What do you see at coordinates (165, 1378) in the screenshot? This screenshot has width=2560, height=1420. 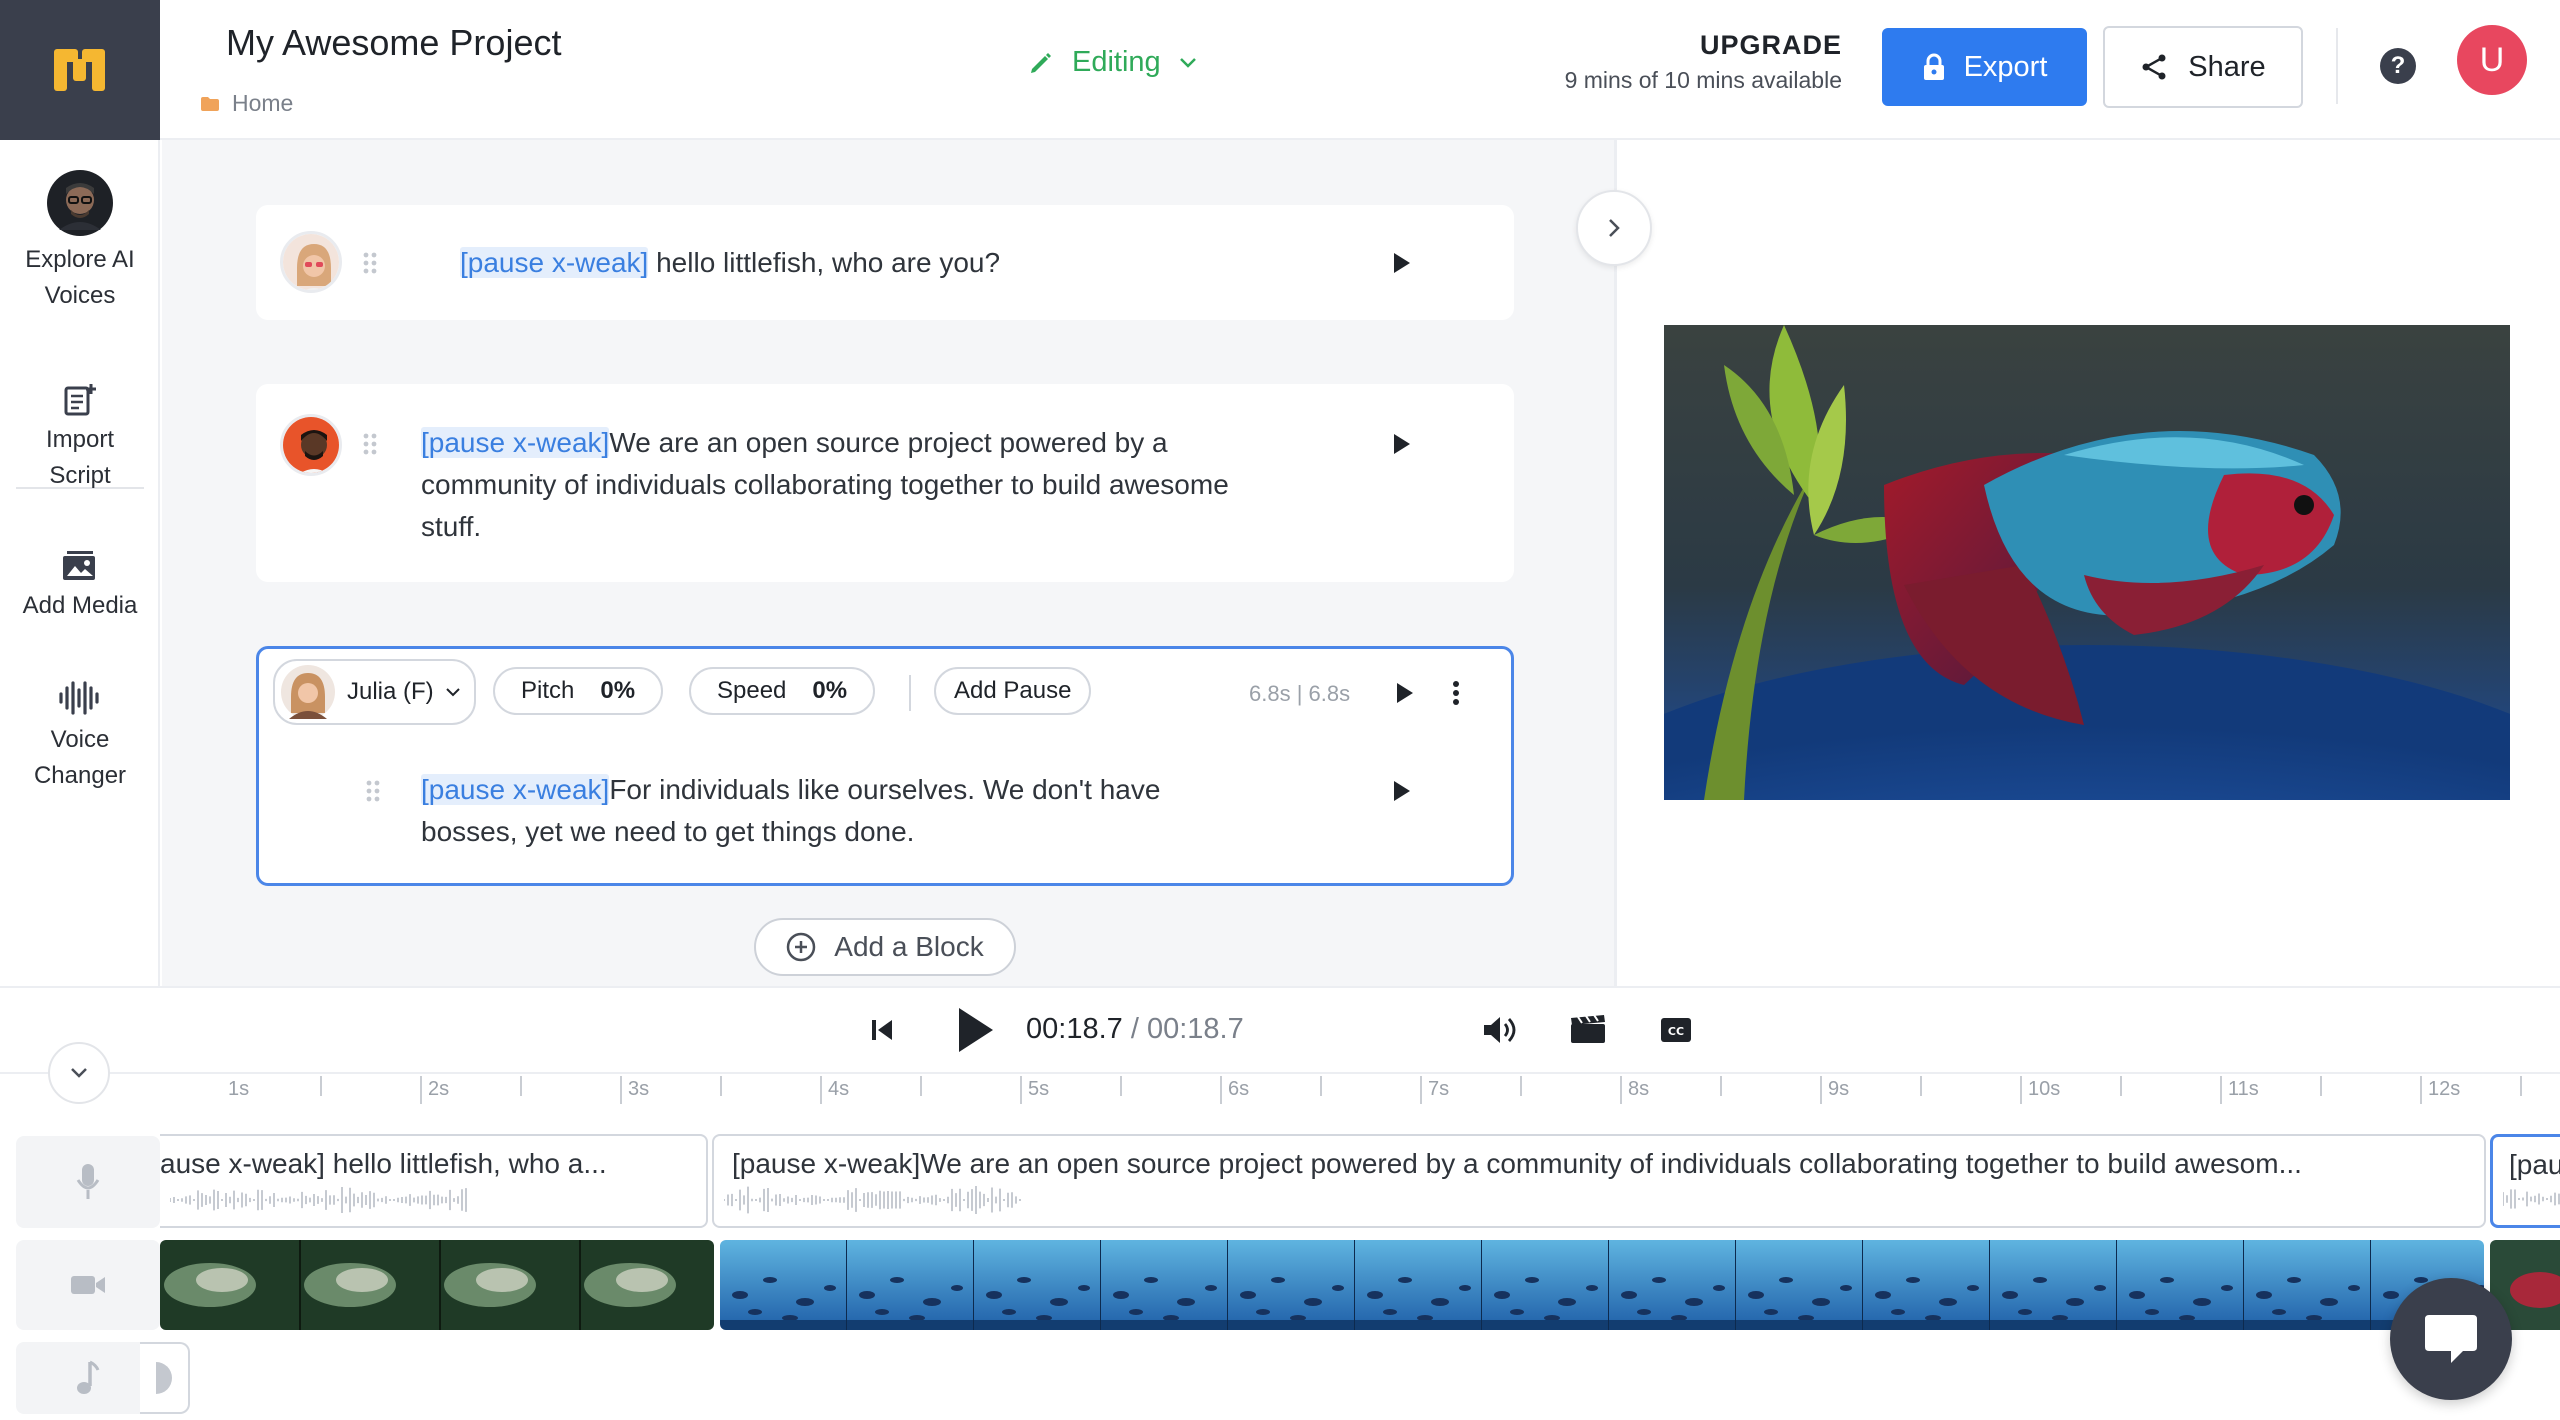 I see `music-track-area` at bounding box center [165, 1378].